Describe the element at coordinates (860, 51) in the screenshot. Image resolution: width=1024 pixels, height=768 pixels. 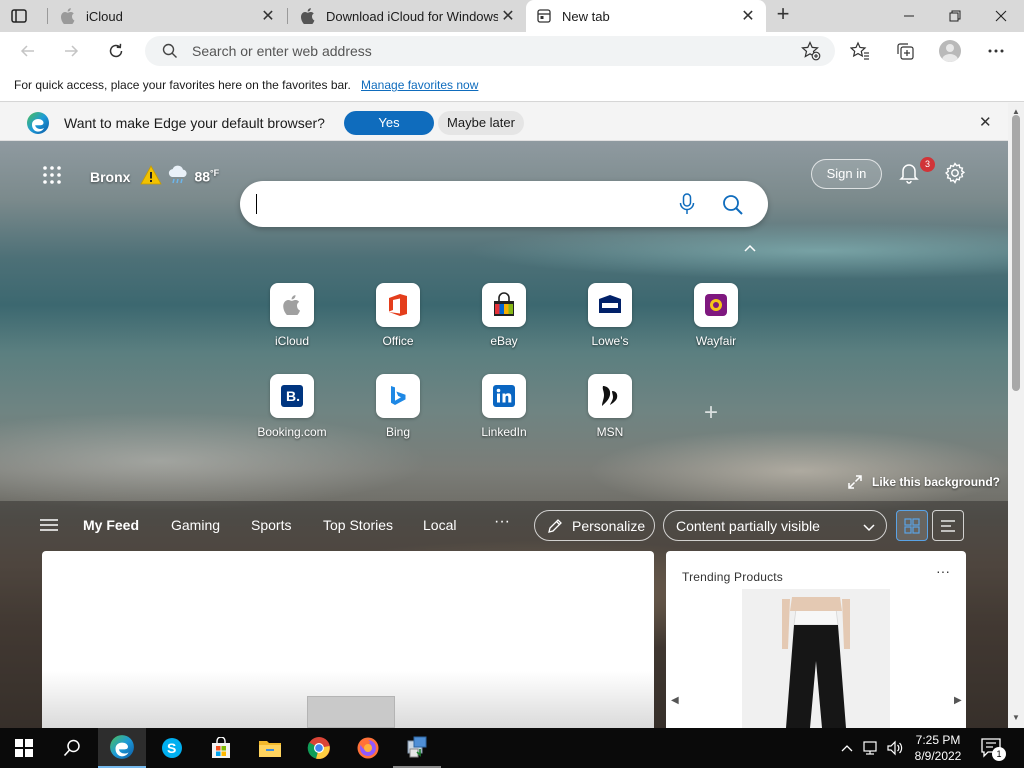
I see `favorites-icon` at that location.